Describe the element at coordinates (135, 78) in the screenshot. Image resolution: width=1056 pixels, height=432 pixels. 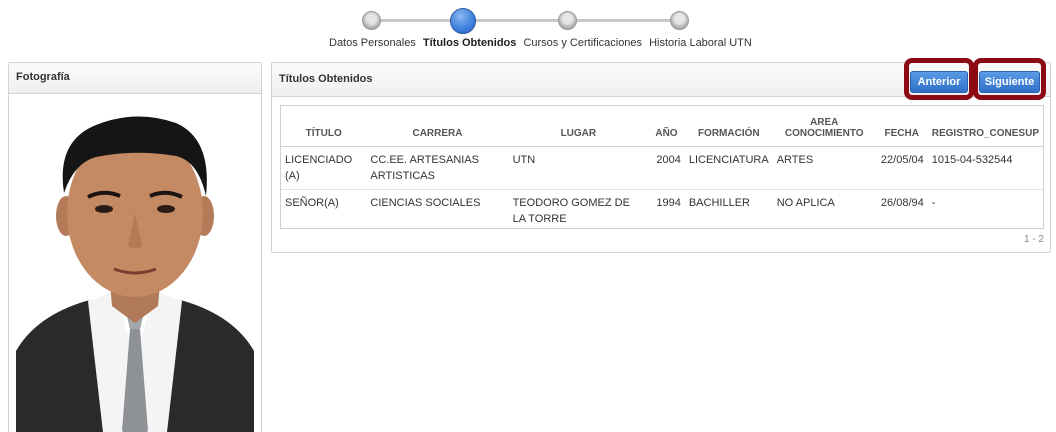
I see `photo-panel-title: Fotografía` at that location.